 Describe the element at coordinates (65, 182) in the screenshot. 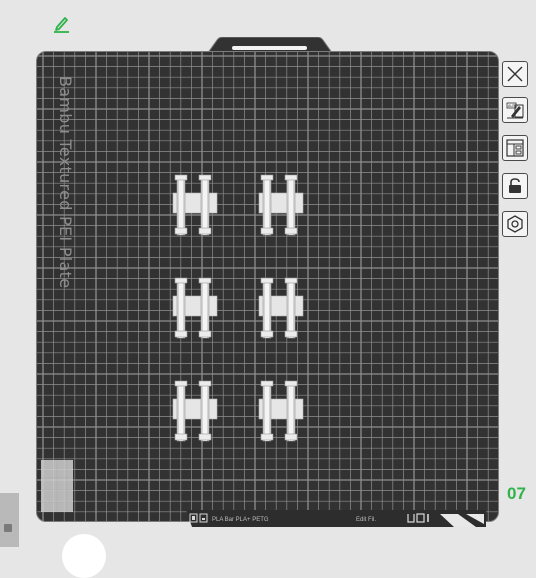

I see `plate-type-label: Bambu Textured PEI Plate` at that location.